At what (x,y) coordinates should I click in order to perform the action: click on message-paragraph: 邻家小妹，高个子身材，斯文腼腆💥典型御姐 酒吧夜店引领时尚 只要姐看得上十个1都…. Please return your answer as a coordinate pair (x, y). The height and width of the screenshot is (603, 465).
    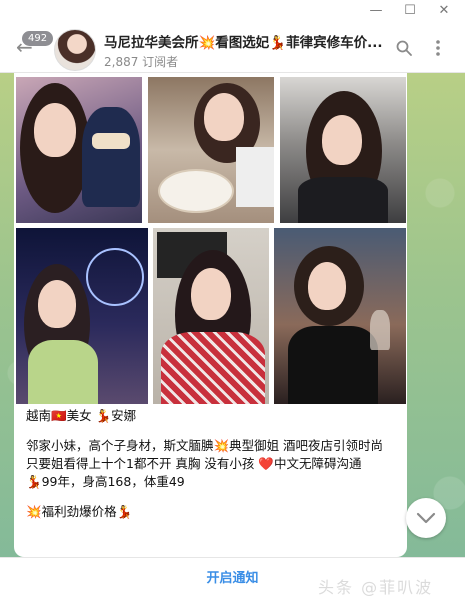
    Looking at the image, I should click on (205, 454).